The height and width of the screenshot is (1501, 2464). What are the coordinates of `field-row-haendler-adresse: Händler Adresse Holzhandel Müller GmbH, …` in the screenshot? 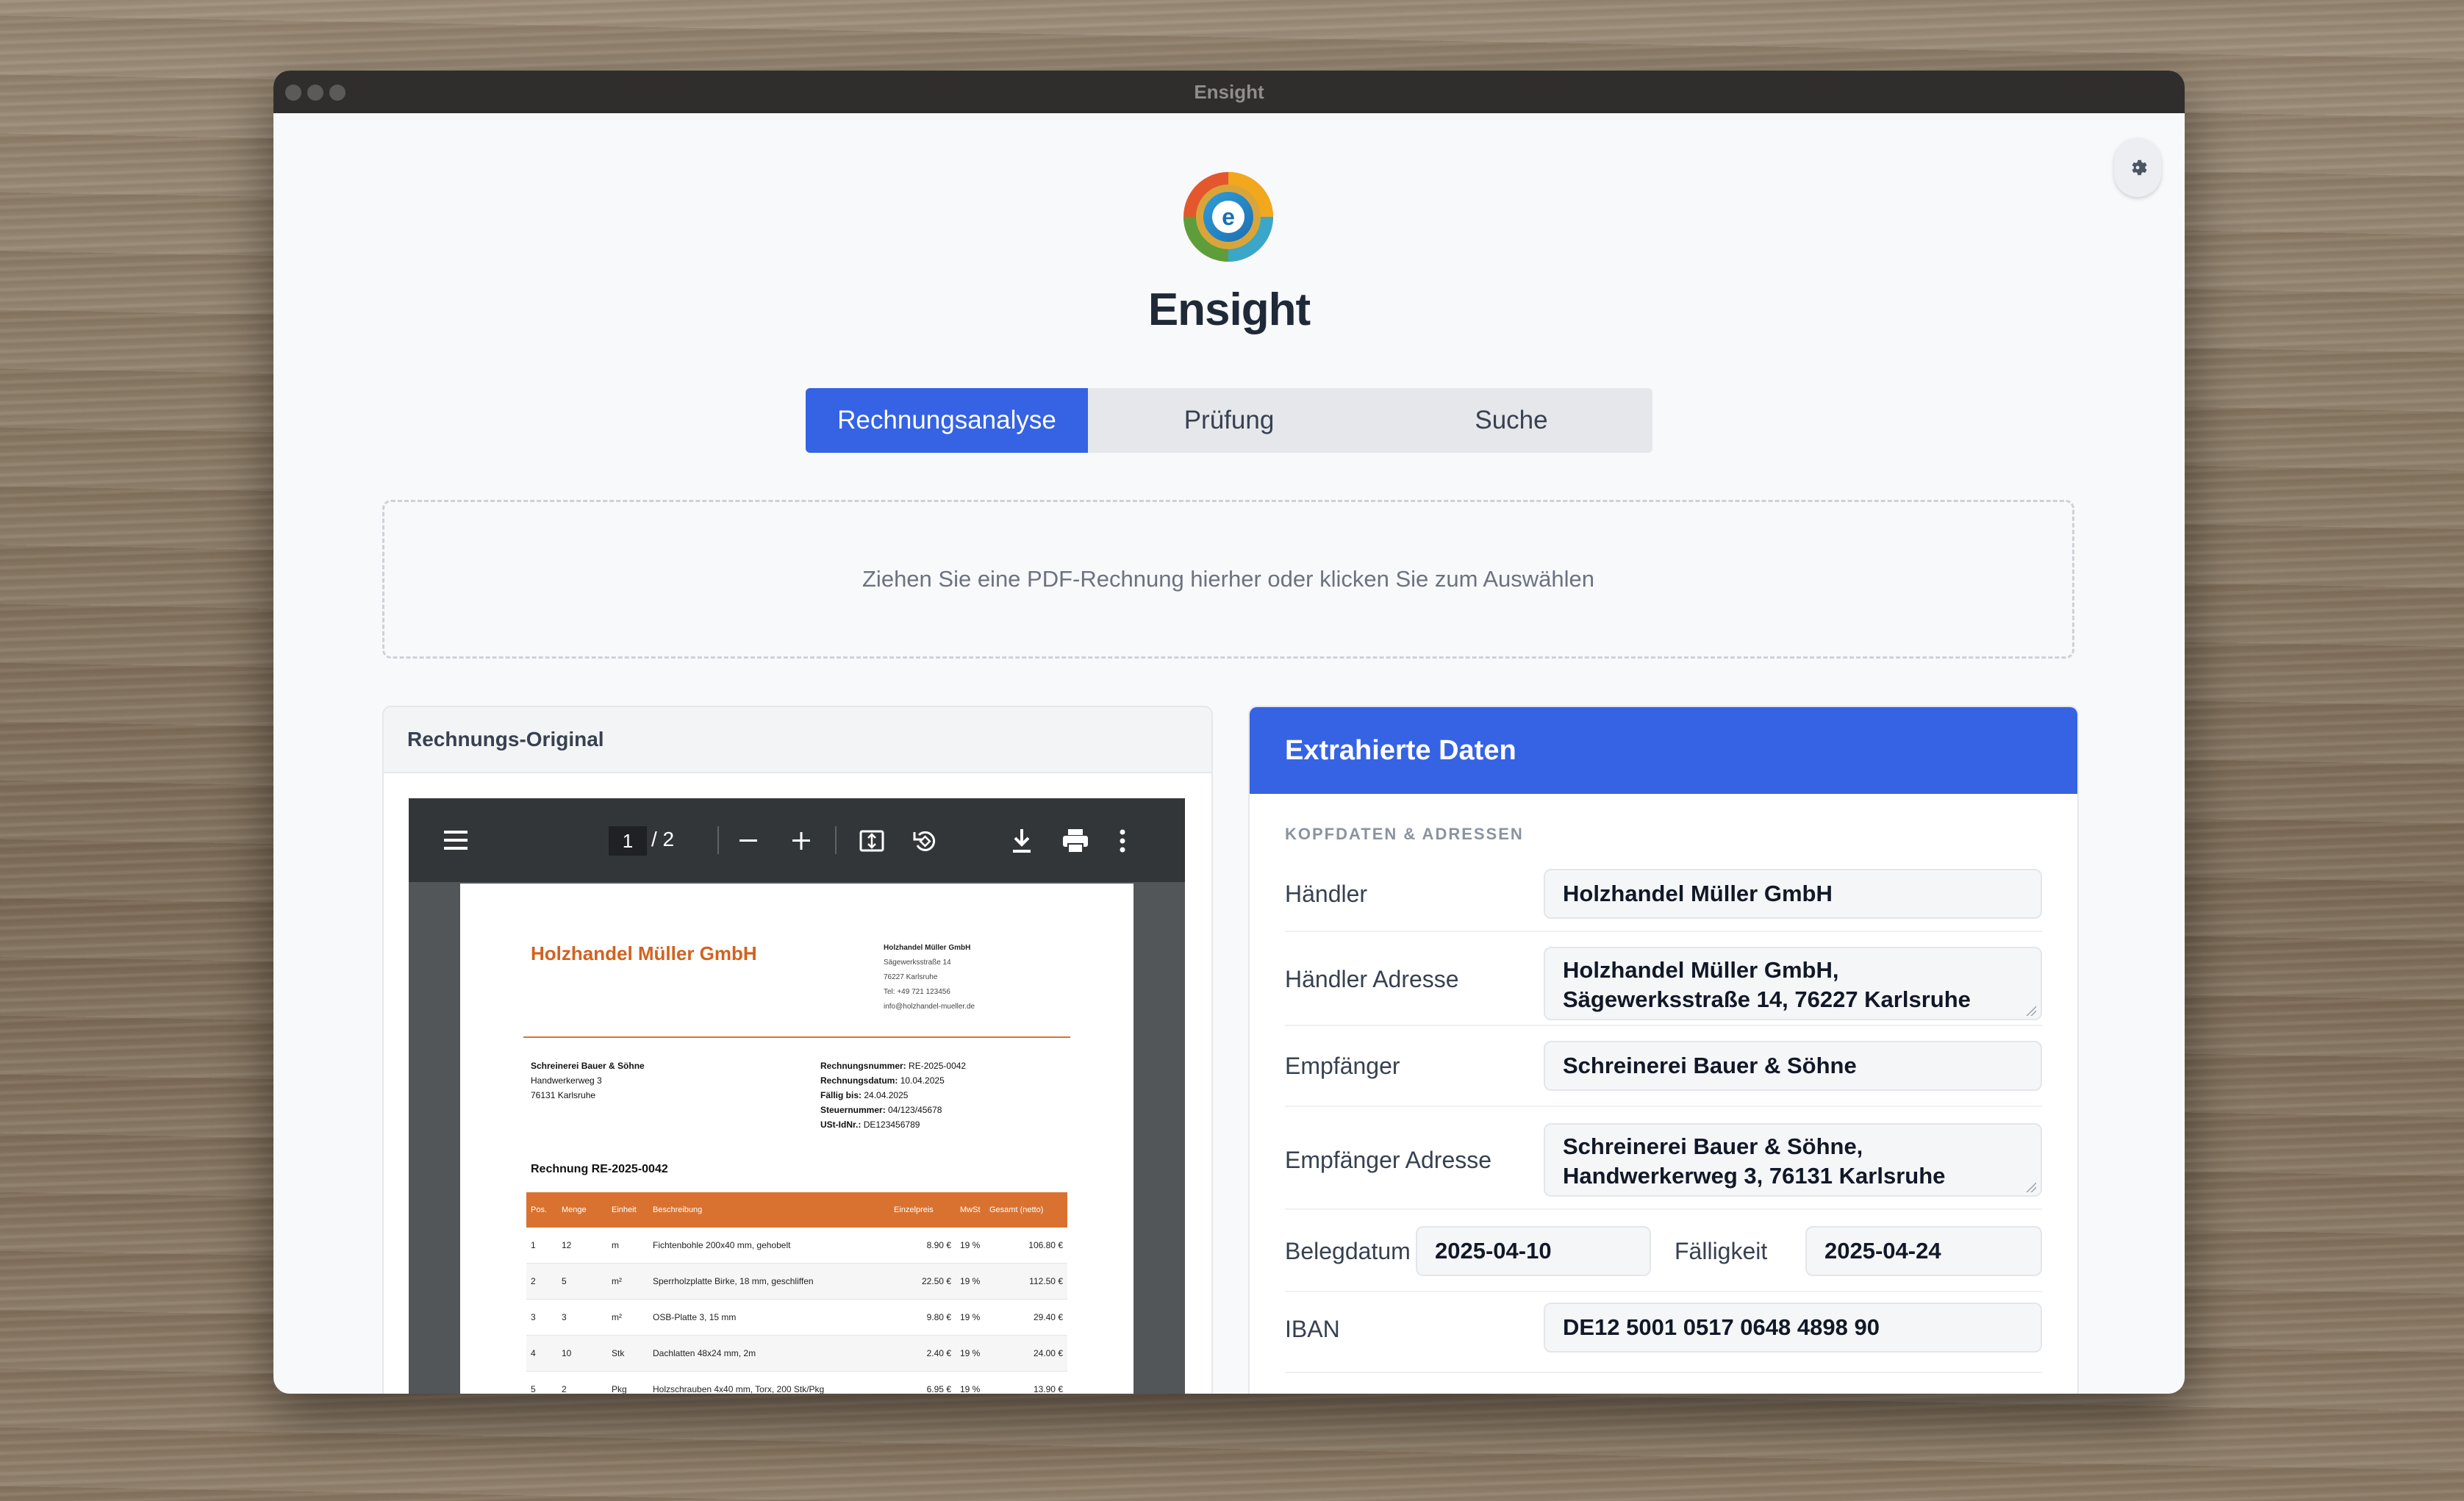 It's located at (1664, 978).